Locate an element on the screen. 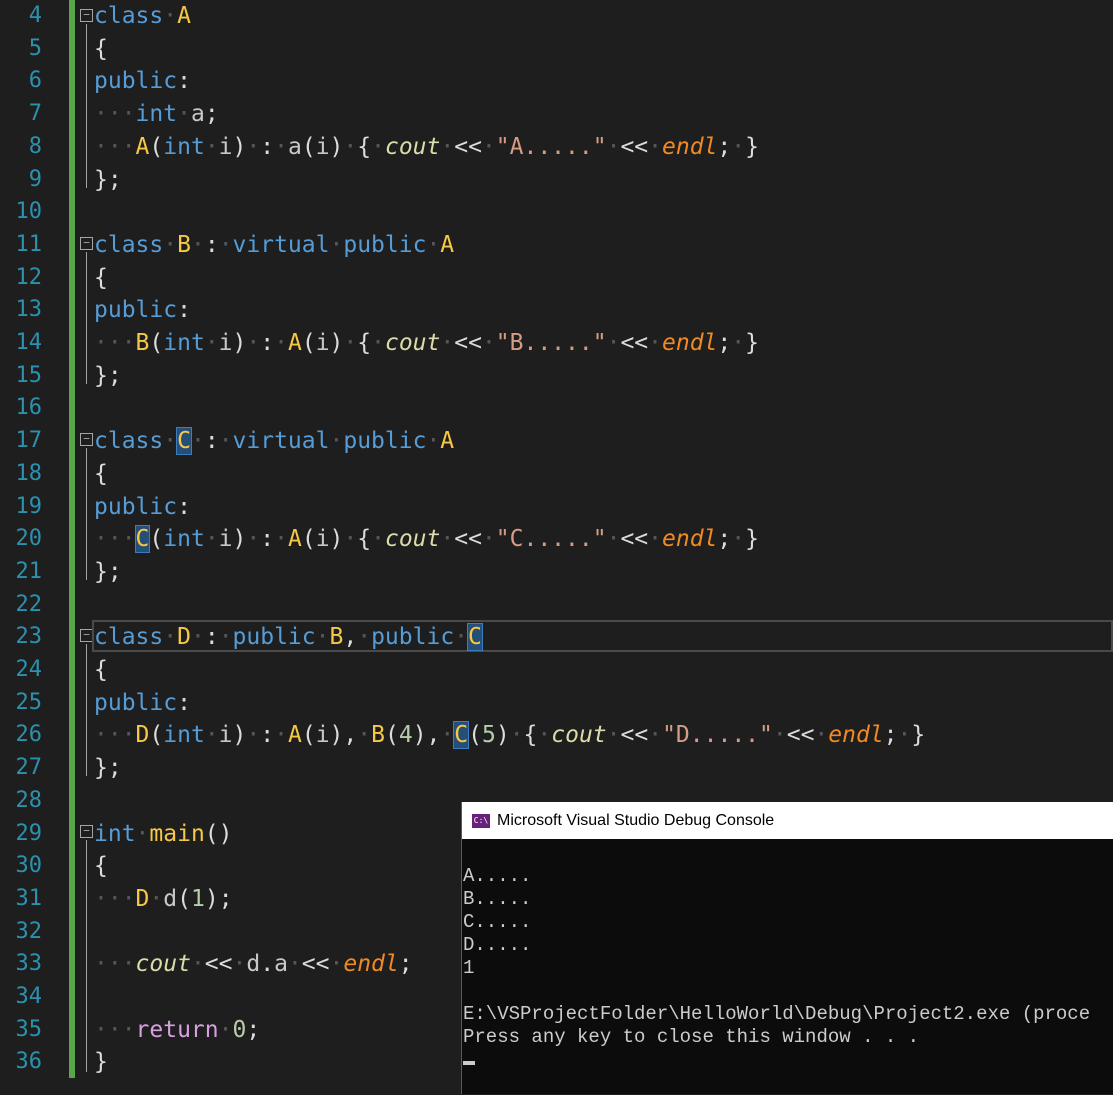 This screenshot has width=1113, height=1095. line-number: 15 is located at coordinates (29, 375).